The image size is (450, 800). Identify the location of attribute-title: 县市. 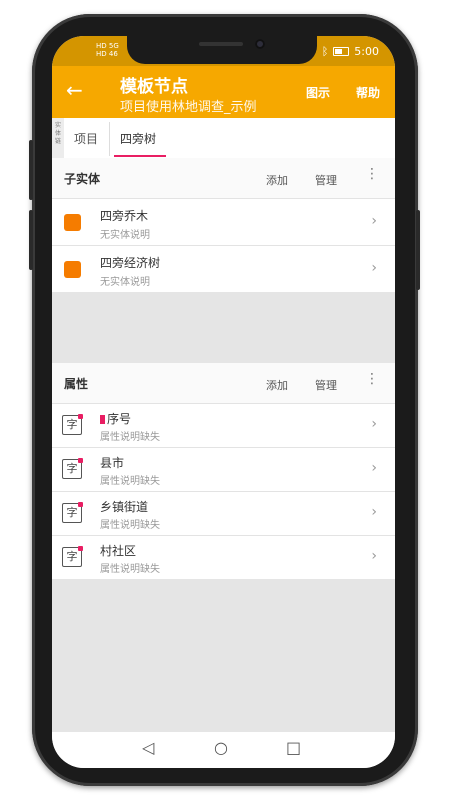
(112, 463).